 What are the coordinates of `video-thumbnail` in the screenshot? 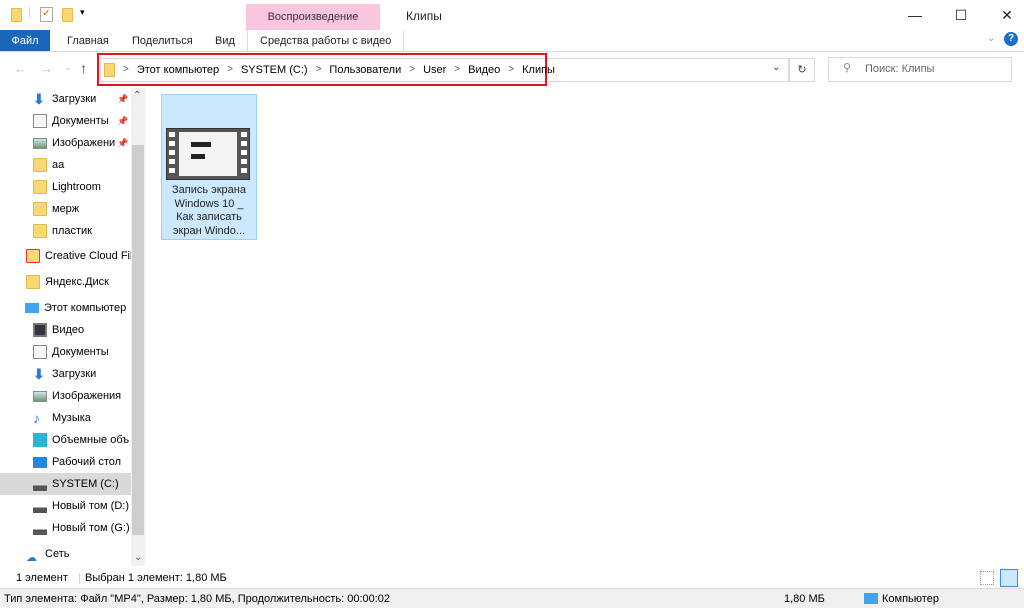 It's located at (208, 154).